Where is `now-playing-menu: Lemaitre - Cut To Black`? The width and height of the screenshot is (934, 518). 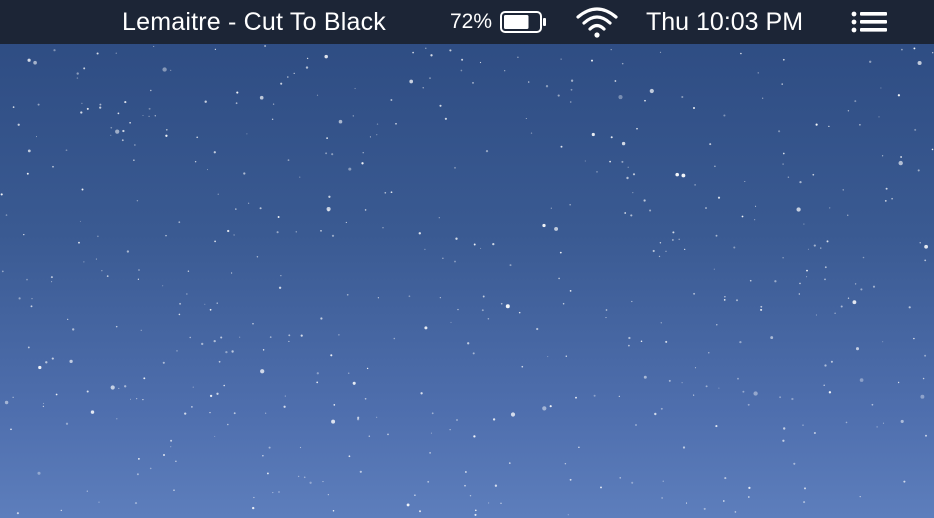
now-playing-menu: Lemaitre - Cut To Black is located at coordinates (254, 22).